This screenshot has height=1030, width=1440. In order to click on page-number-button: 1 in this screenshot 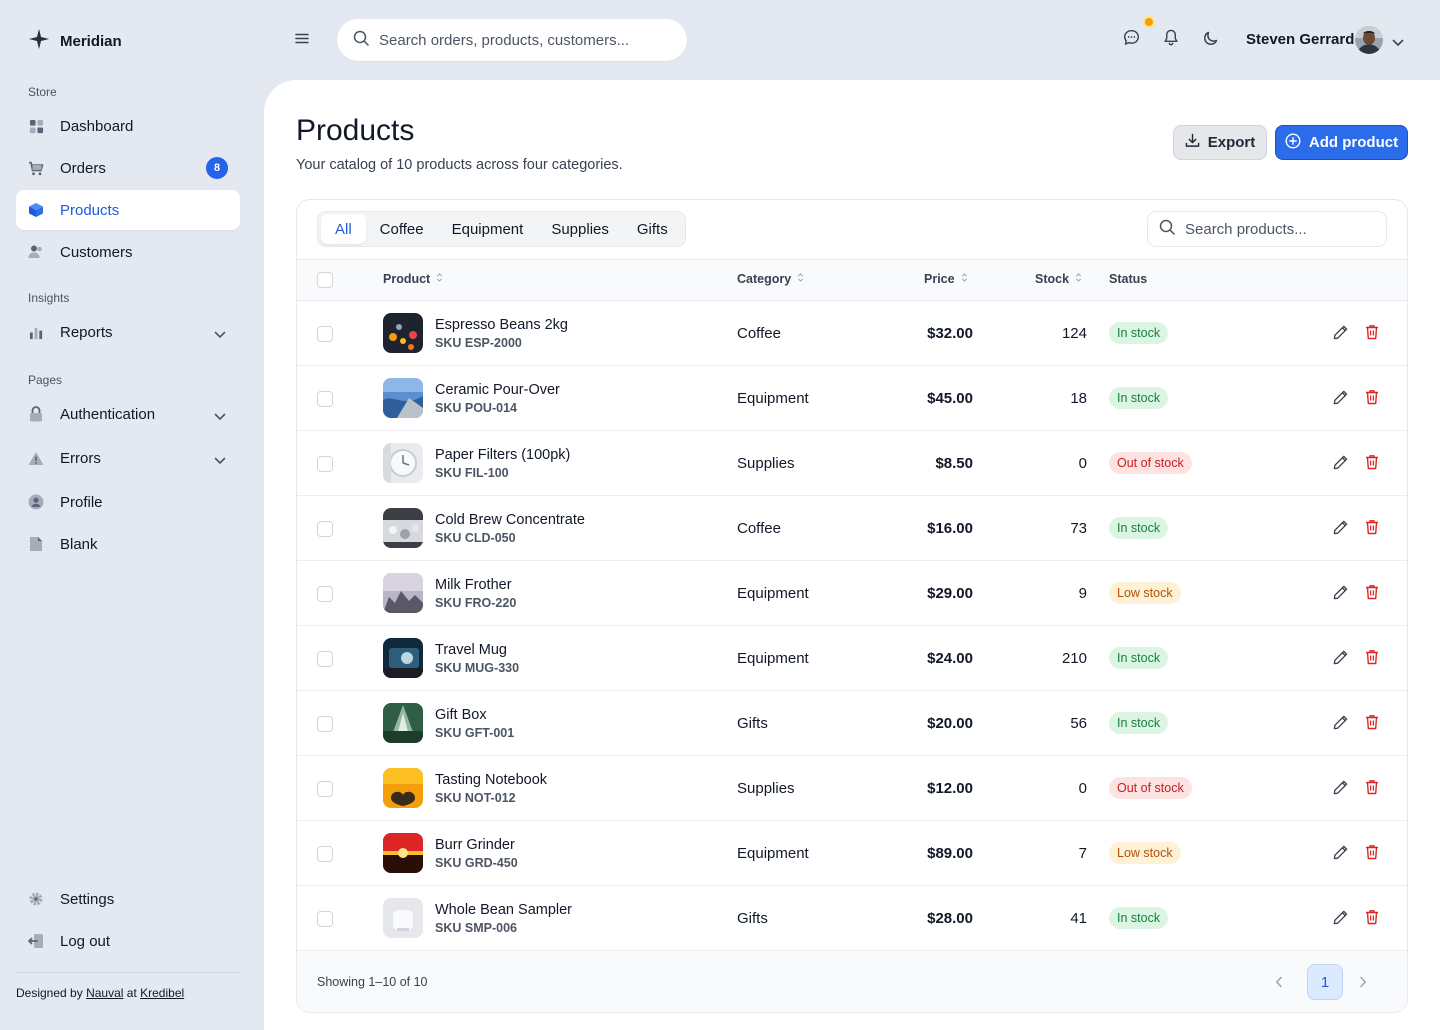, I will do `click(1325, 982)`.